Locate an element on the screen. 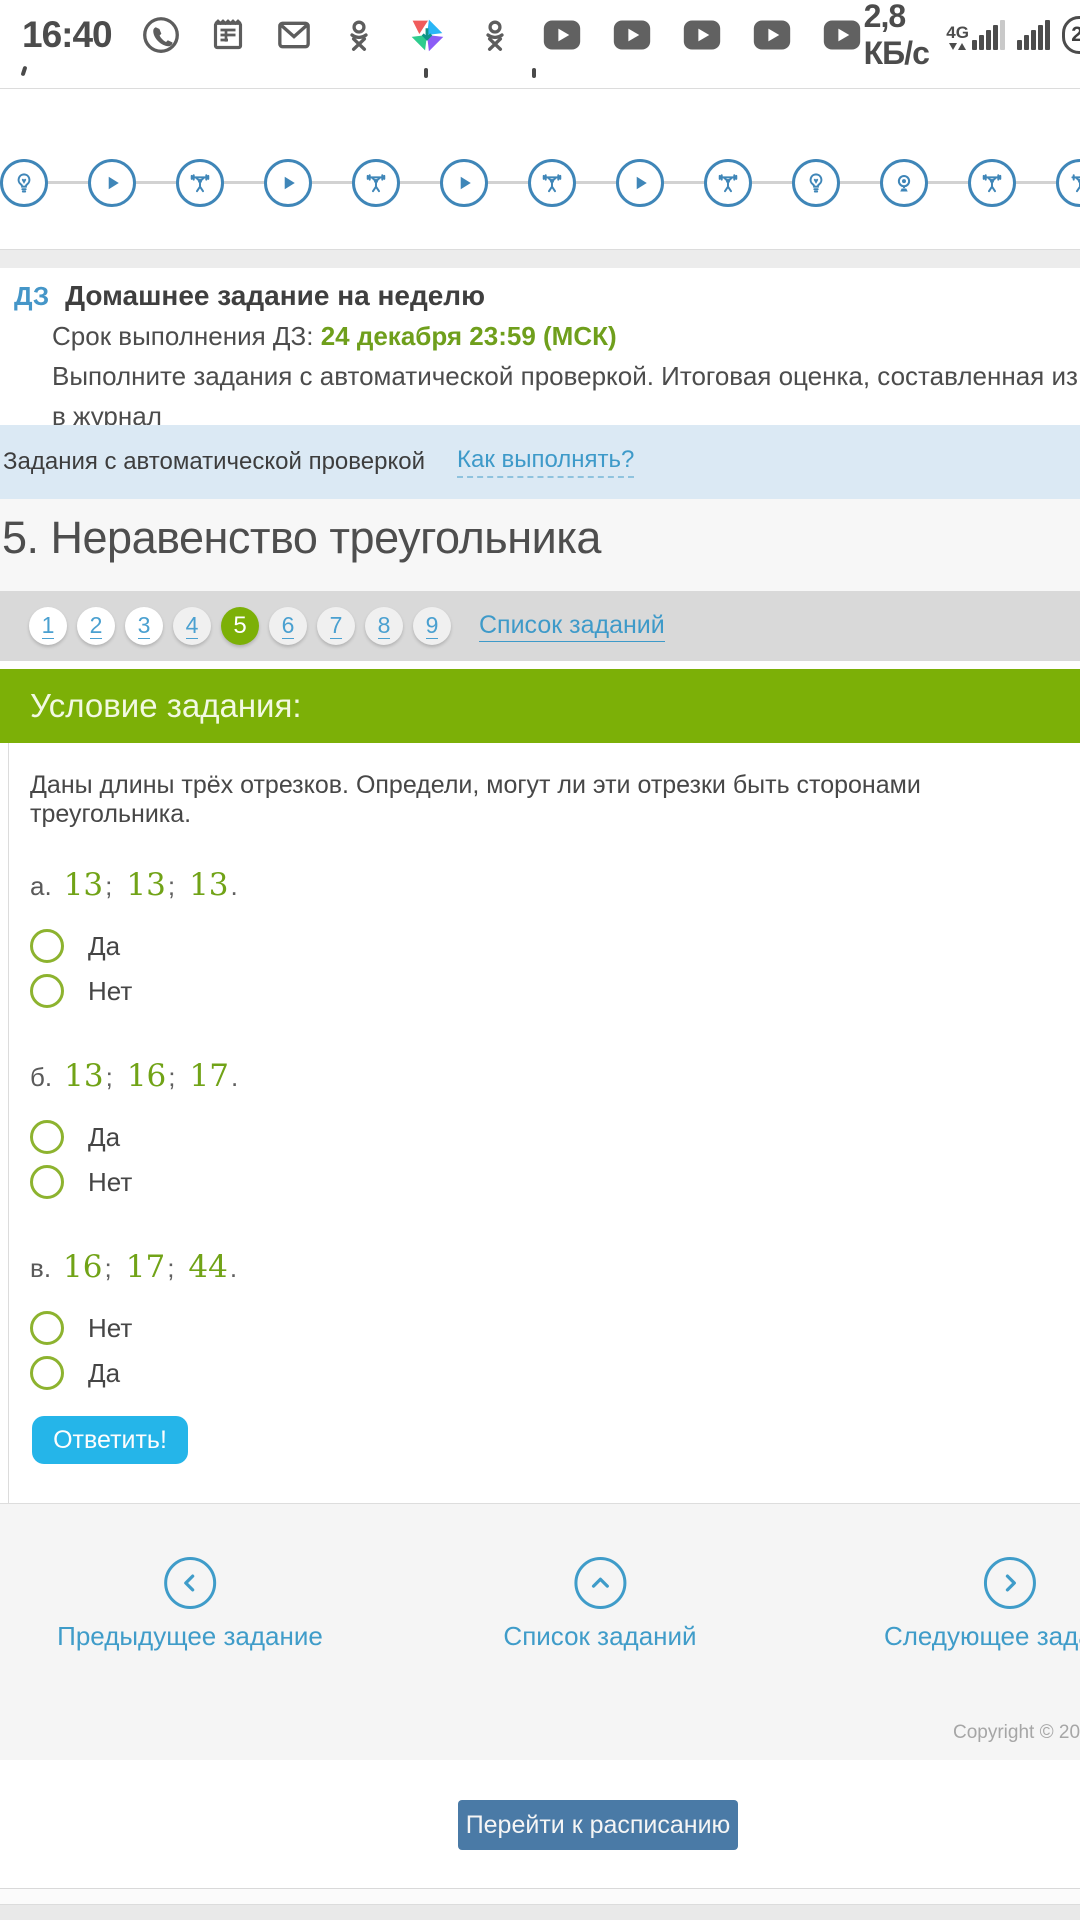 The width and height of the screenshot is (1080, 1920). radio-v-no is located at coordinates (47, 1328).